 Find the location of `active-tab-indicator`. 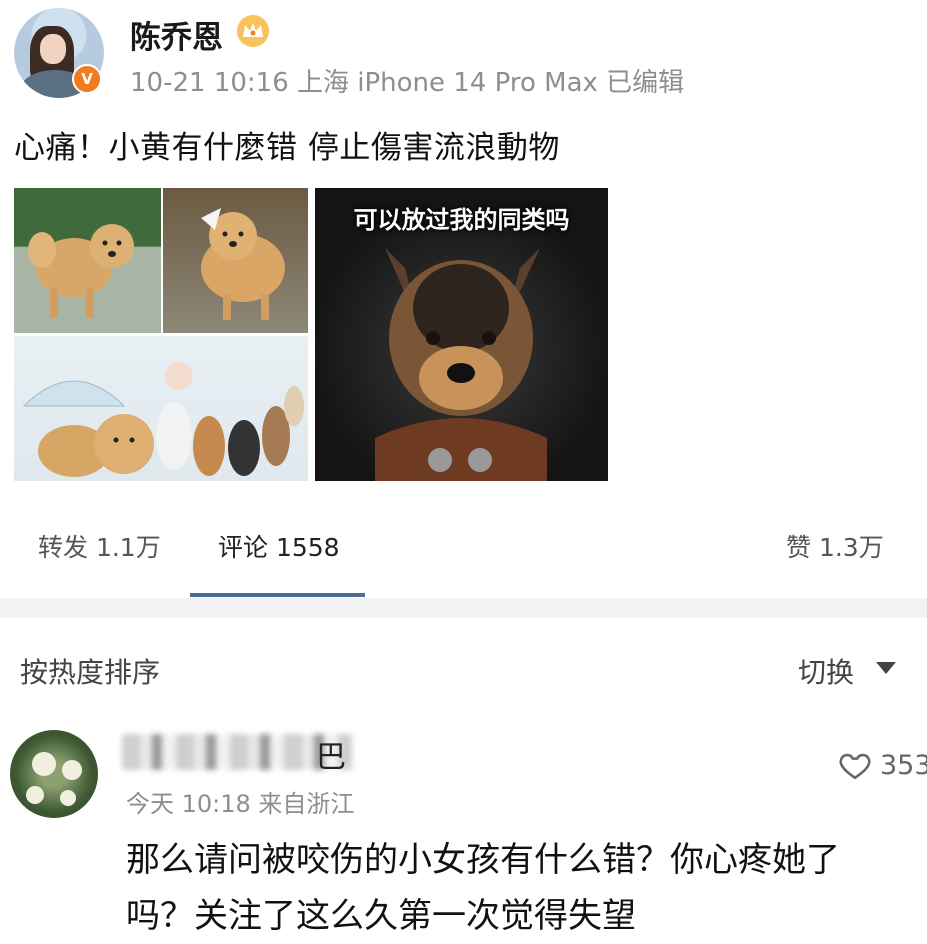

active-tab-indicator is located at coordinates (277, 595).